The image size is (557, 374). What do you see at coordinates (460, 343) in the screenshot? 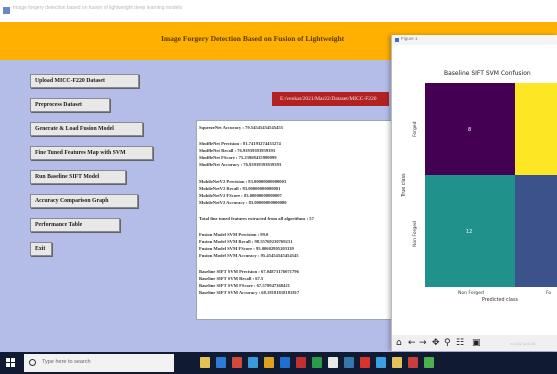
I see `configure-icon: ☷` at bounding box center [460, 343].